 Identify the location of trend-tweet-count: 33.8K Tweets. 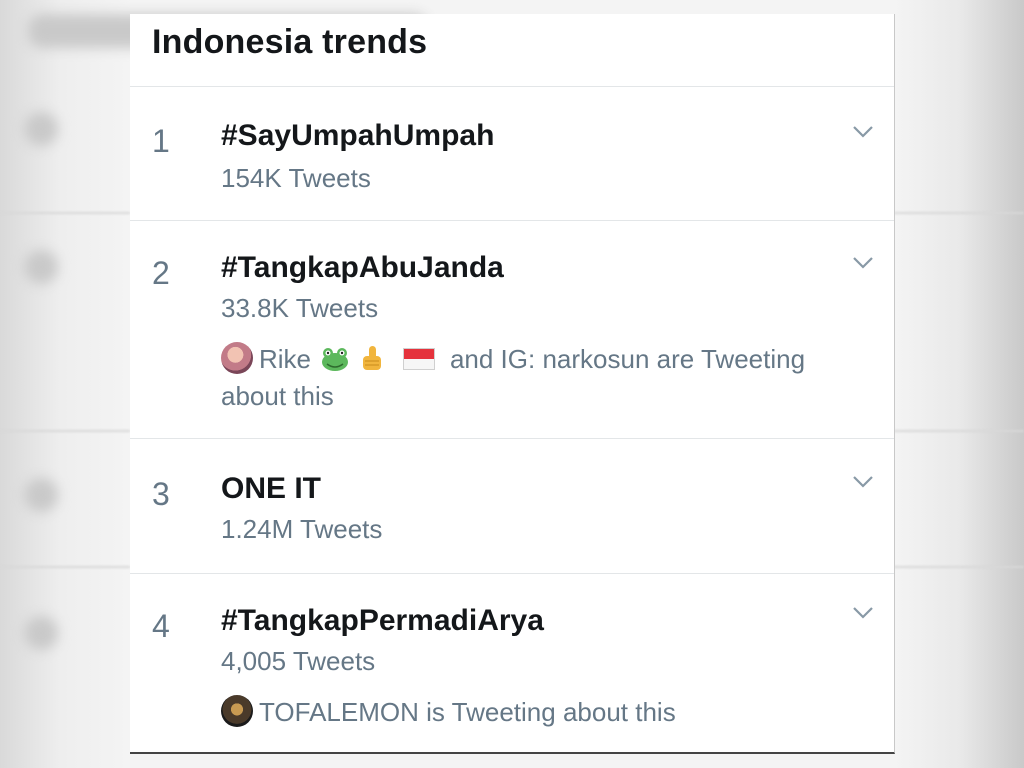
(300, 308).